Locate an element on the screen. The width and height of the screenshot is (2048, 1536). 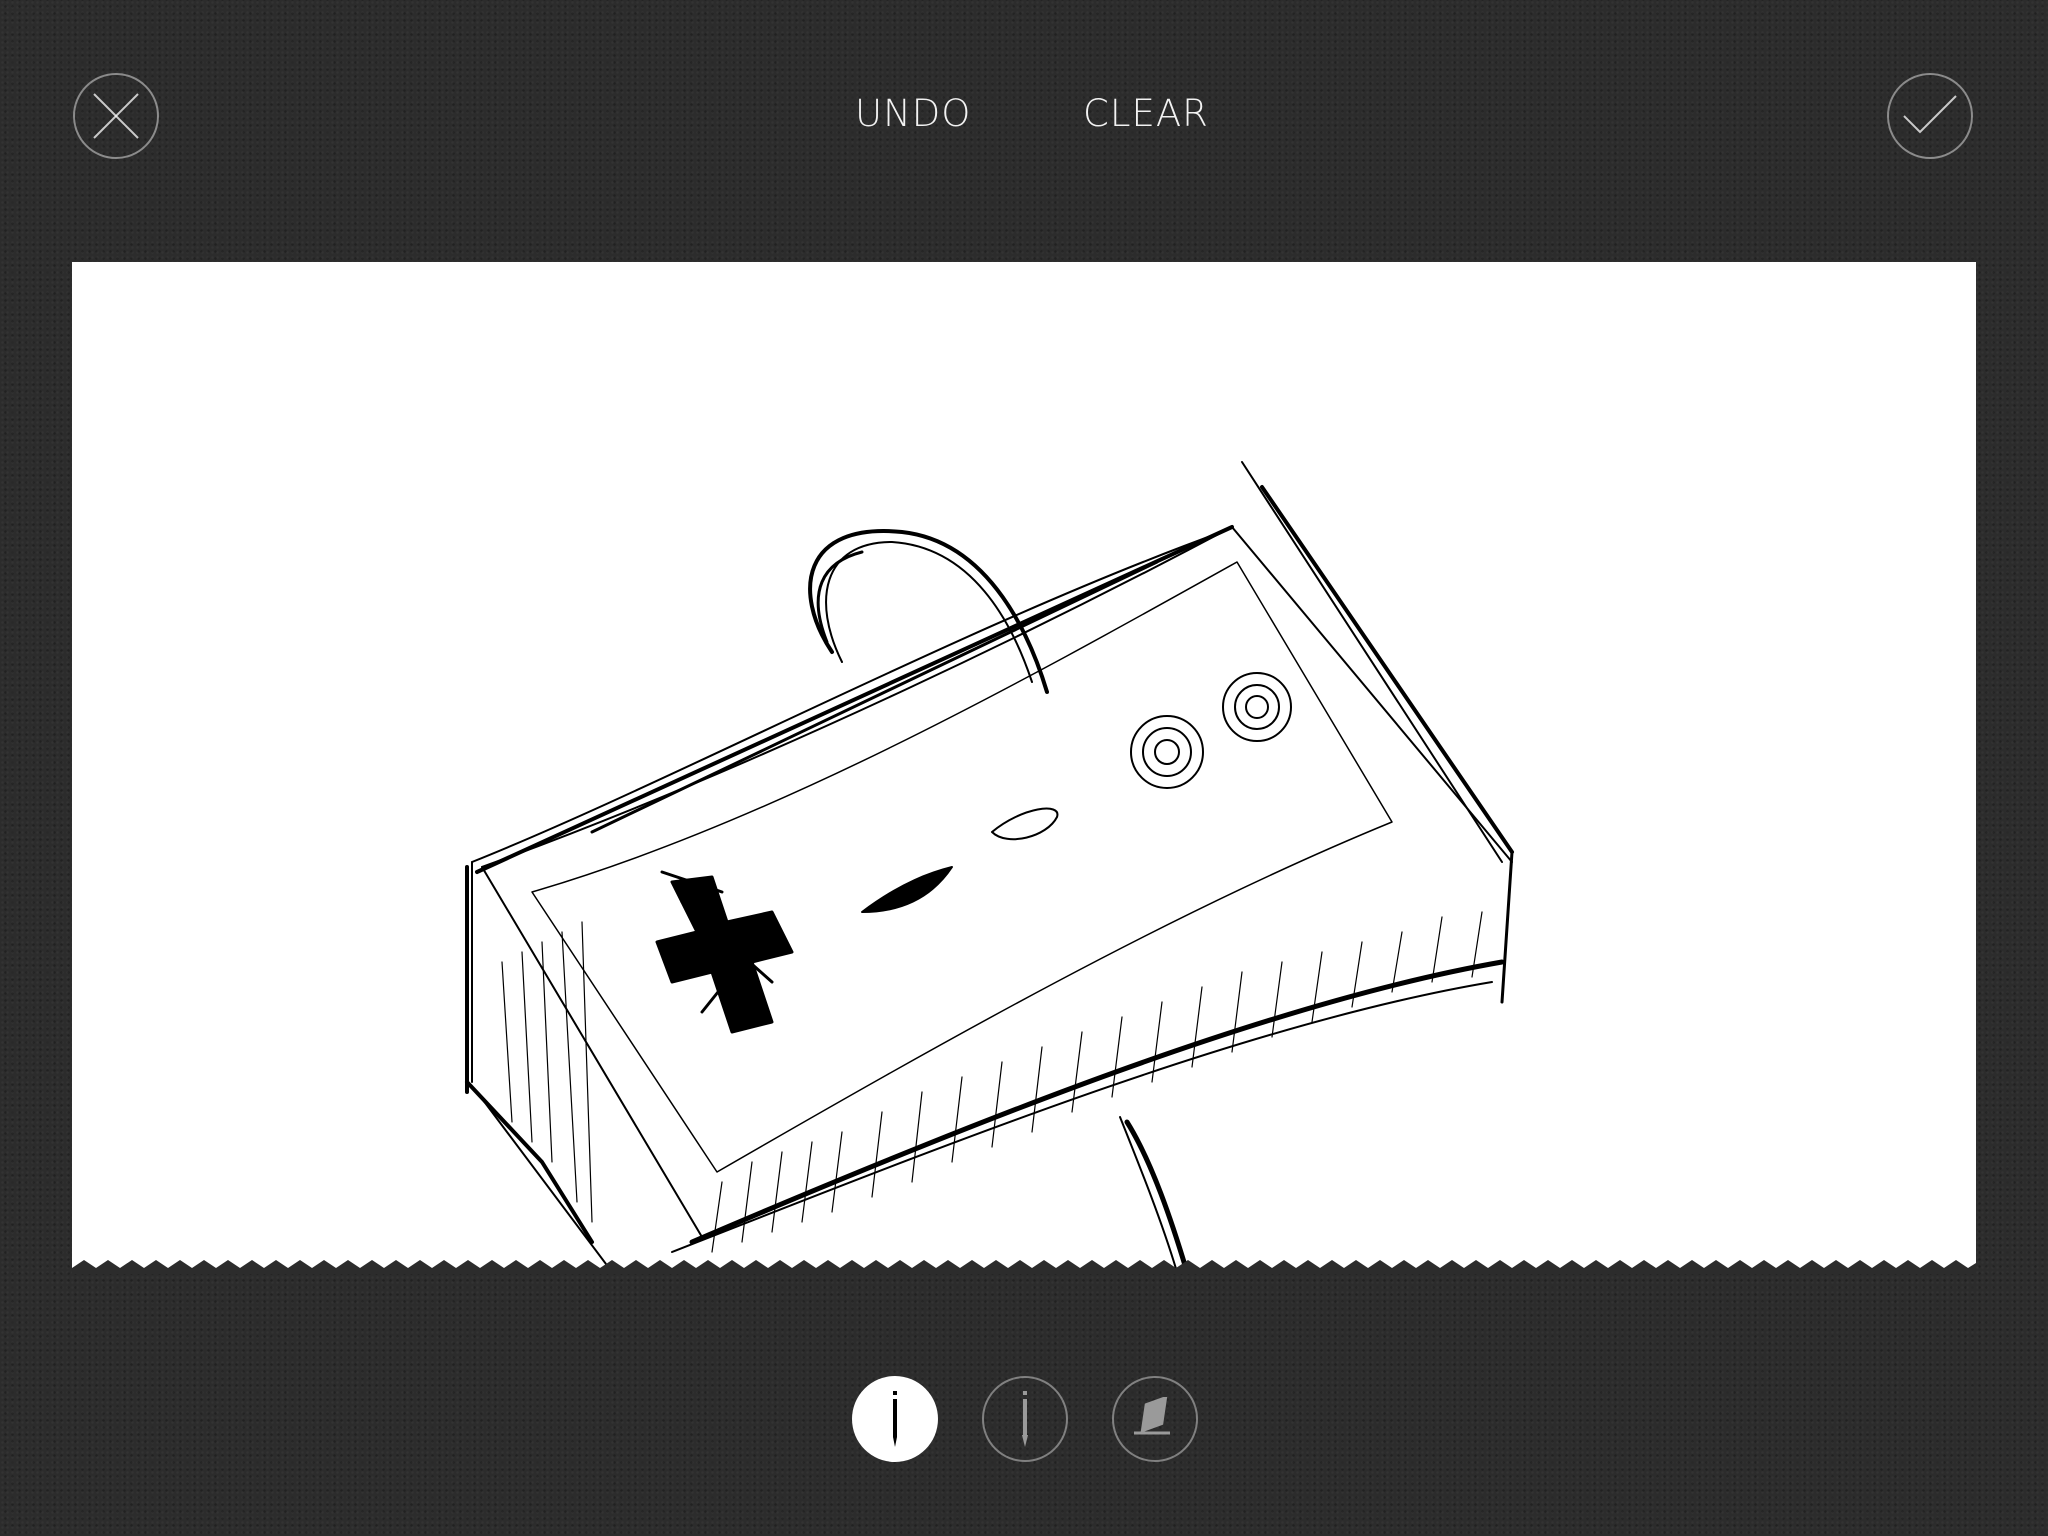
checkmark-icon is located at coordinates (1930, 114).